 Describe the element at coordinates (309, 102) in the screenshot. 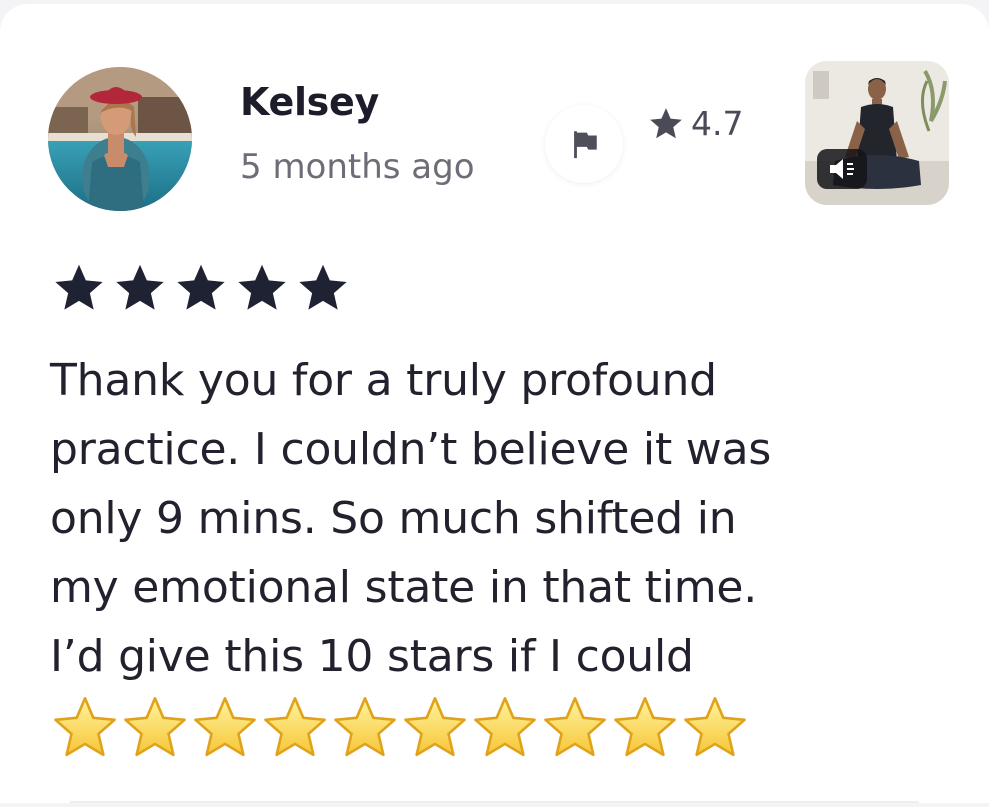

I see `reviewer-name: Kelsey` at that location.